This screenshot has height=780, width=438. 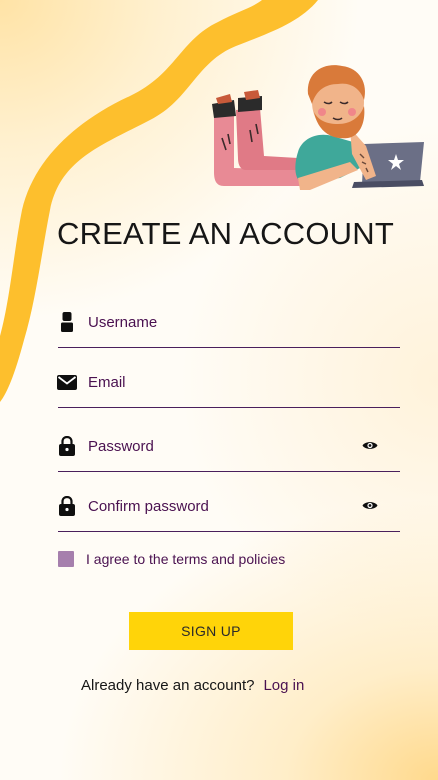 I want to click on confirm-password-input, so click(x=223, y=506).